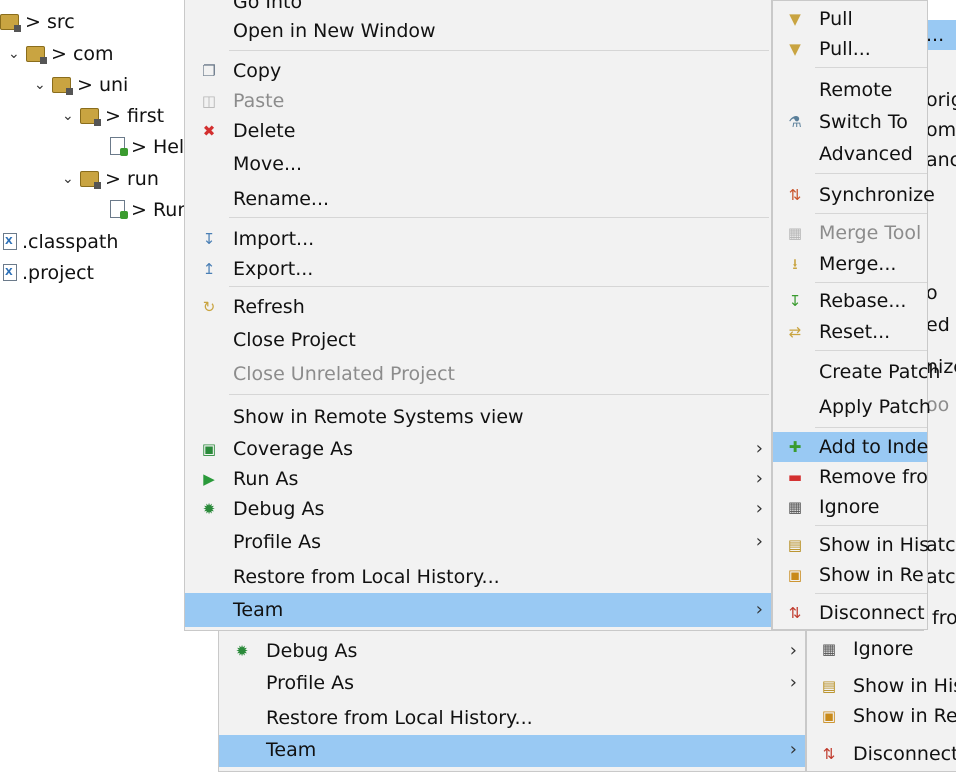 Image resolution: width=956 pixels, height=772 pixels. What do you see at coordinates (478, 417) in the screenshot?
I see `menu-item-show-remote: Show in Remote Systems view` at bounding box center [478, 417].